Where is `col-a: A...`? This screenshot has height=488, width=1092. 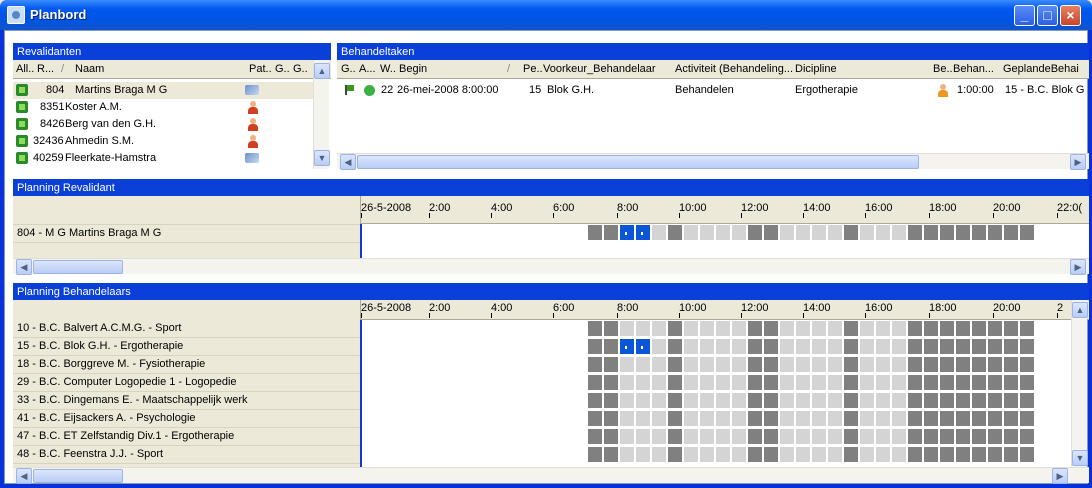
col-a: A... is located at coordinates (367, 69).